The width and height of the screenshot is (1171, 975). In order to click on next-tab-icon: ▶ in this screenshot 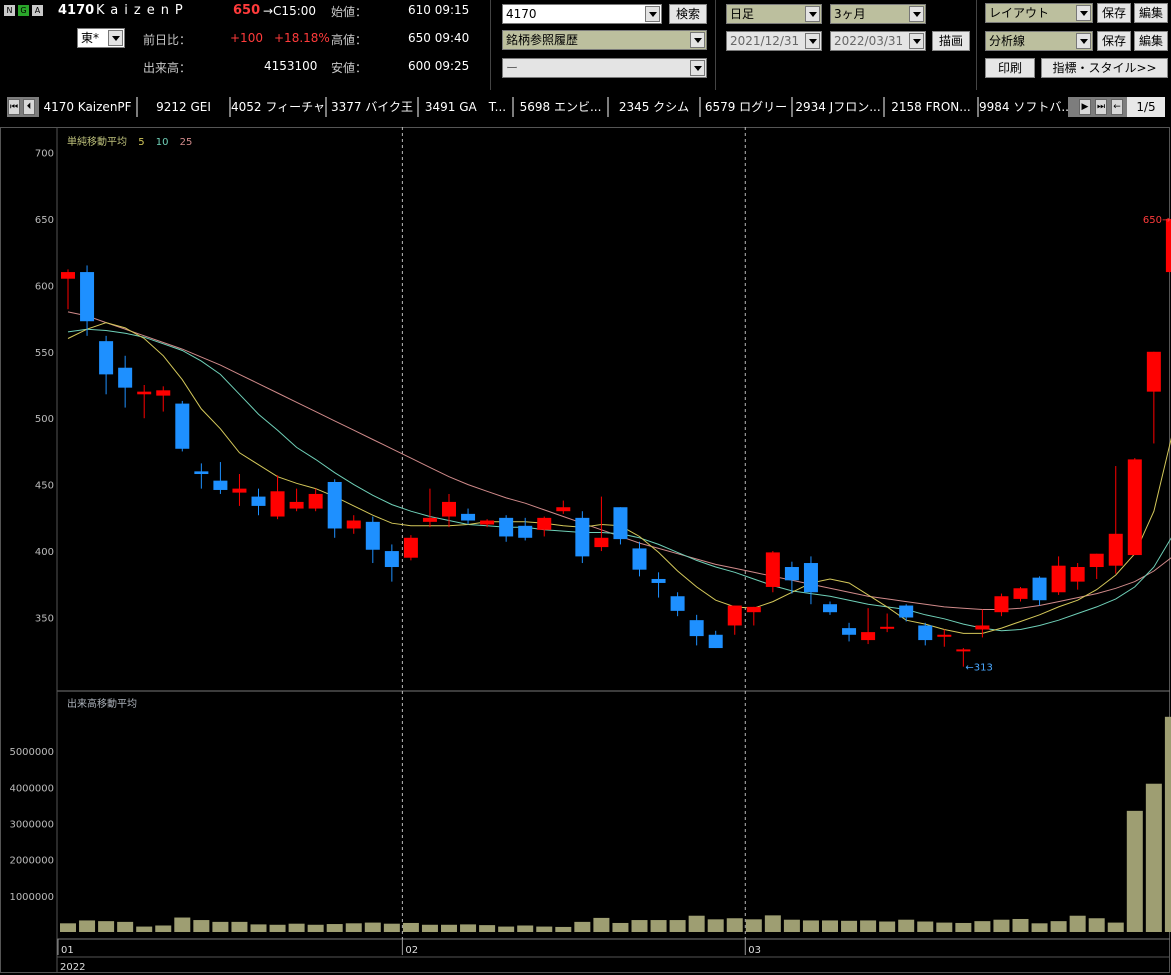, I will do `click(1085, 107)`.